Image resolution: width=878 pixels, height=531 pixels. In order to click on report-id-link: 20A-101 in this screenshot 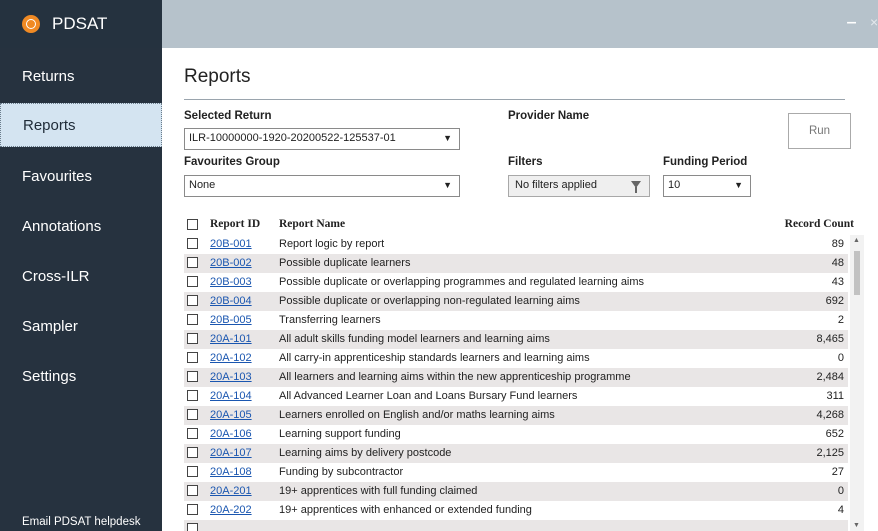, I will do `click(231, 339)`.